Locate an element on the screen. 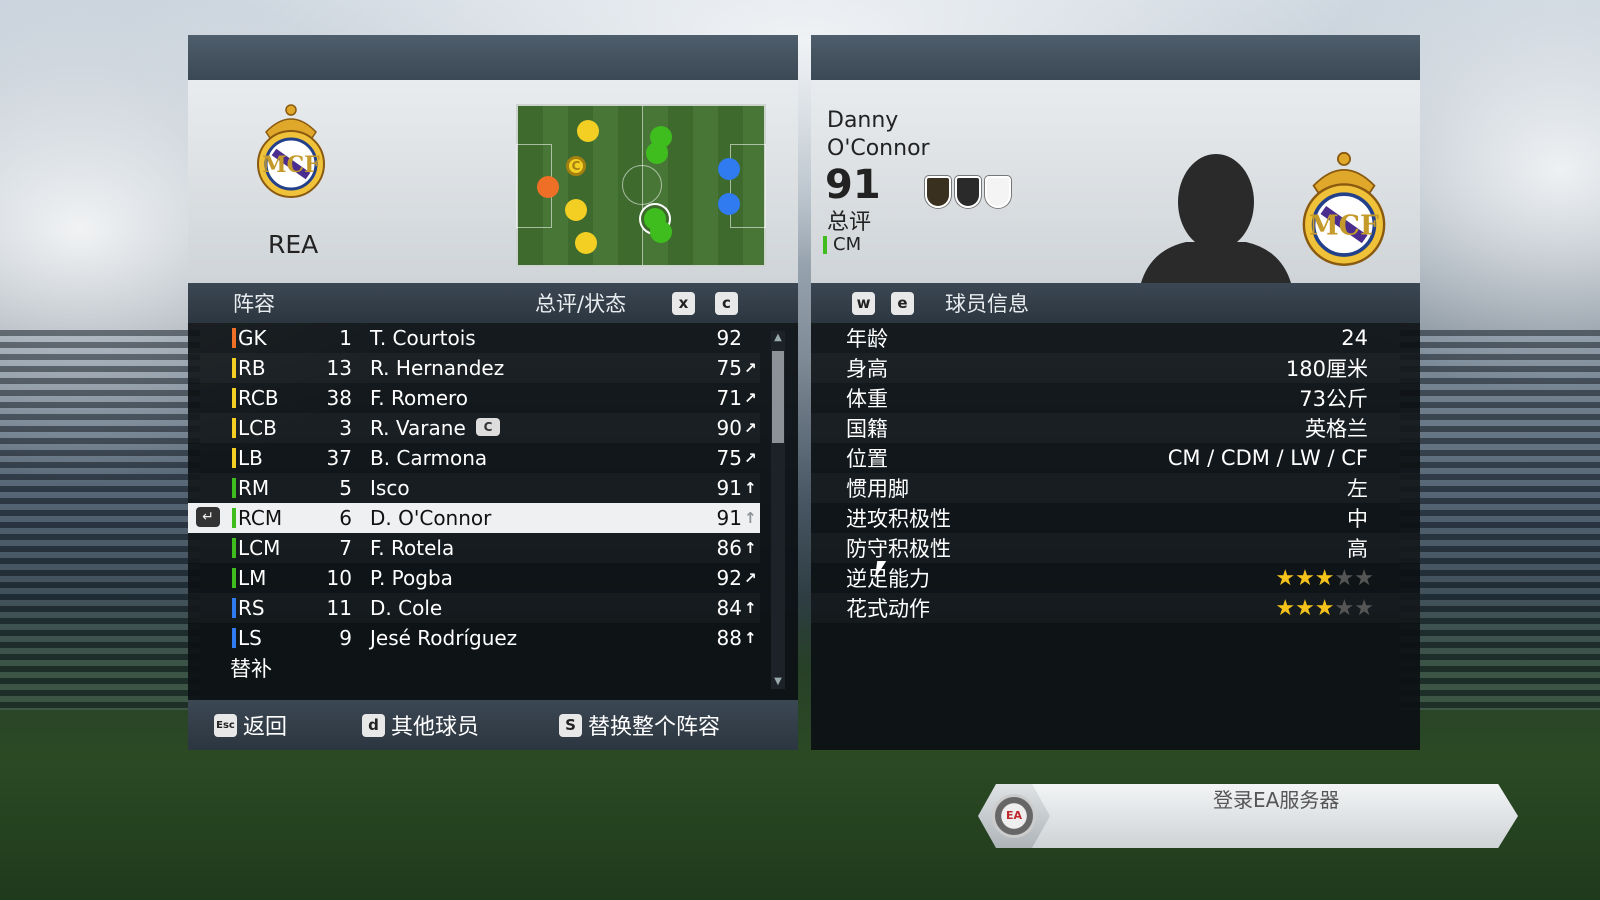 The height and width of the screenshot is (900, 1600). attribute-label: 防守积极性 is located at coordinates (898, 549).